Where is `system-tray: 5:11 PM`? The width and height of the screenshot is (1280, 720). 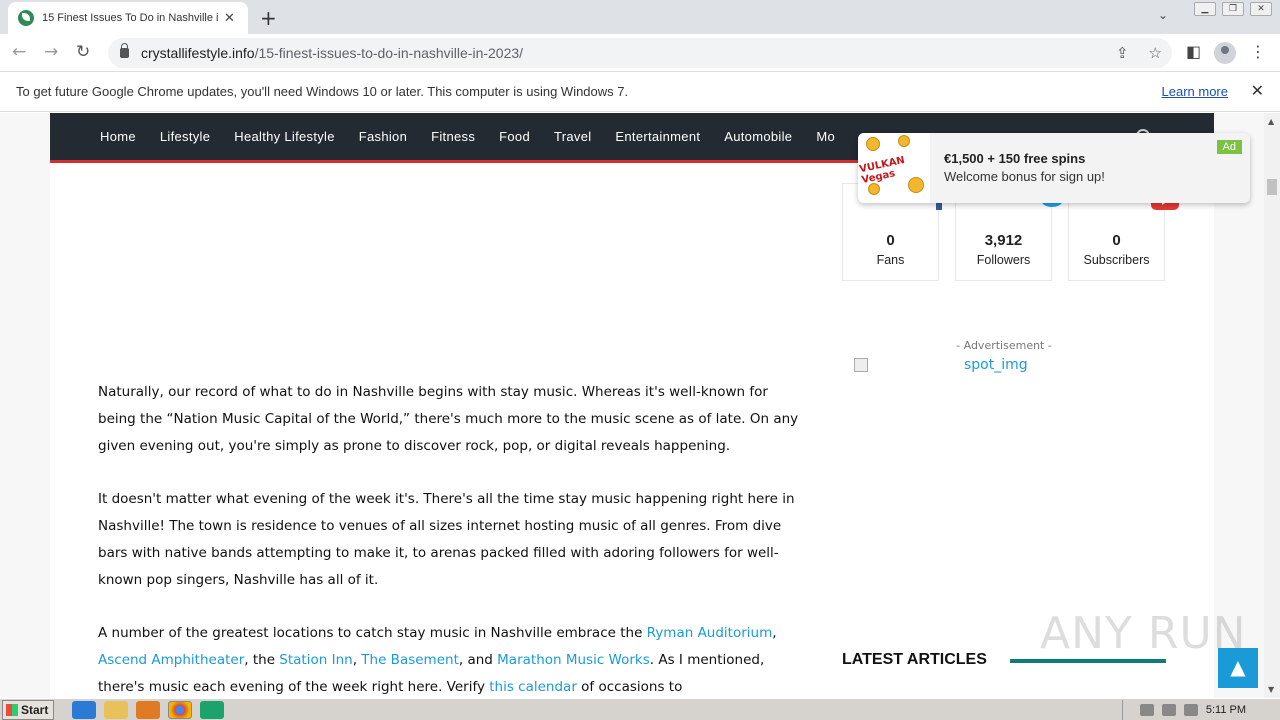 system-tray: 5:11 PM is located at coordinates (1201, 710).